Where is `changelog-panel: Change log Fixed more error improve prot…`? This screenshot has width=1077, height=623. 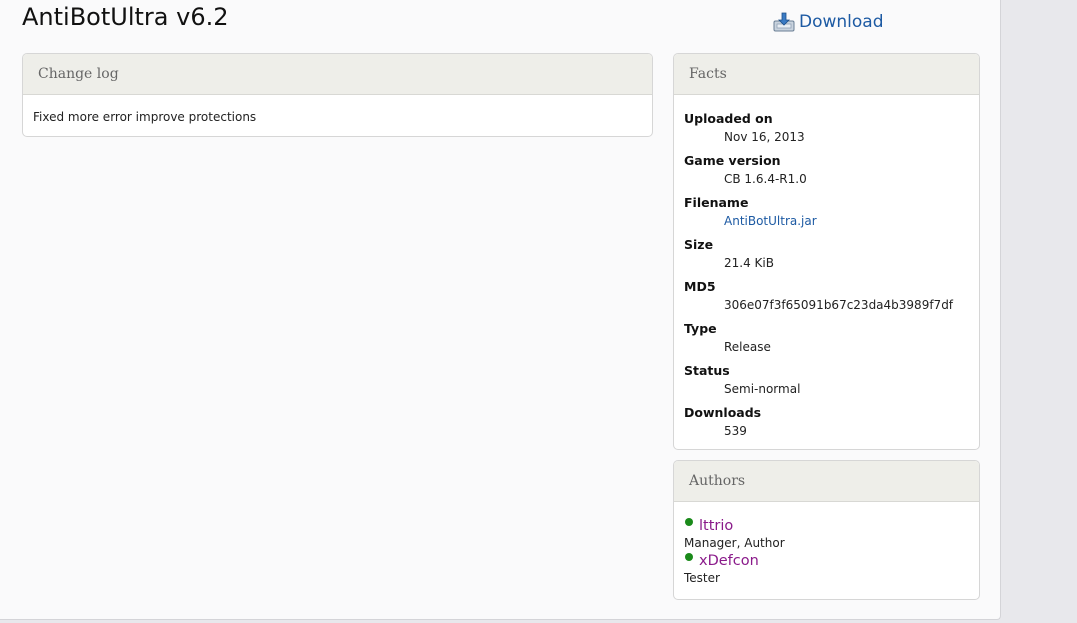 changelog-panel: Change log Fixed more error improve prot… is located at coordinates (337, 95).